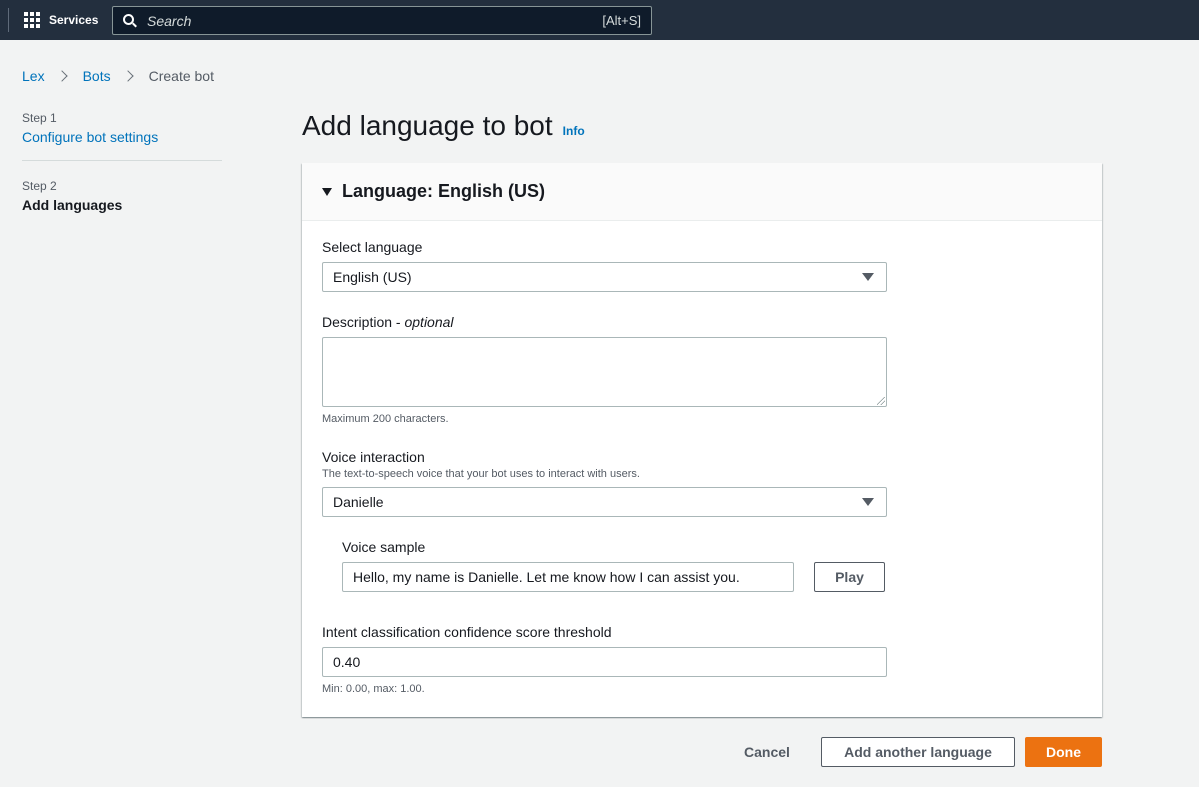 This screenshot has width=1199, height=787. I want to click on description-textarea, so click(604, 372).